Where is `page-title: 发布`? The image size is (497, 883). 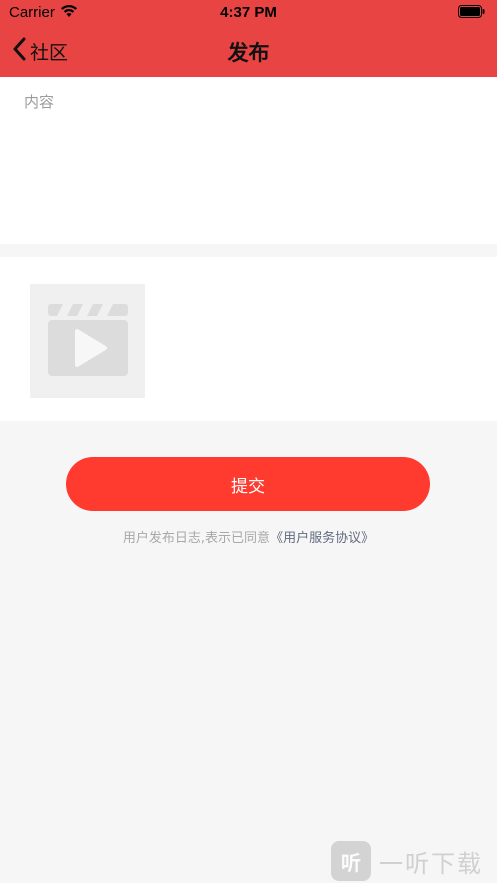
page-title: 发布 is located at coordinates (248, 53).